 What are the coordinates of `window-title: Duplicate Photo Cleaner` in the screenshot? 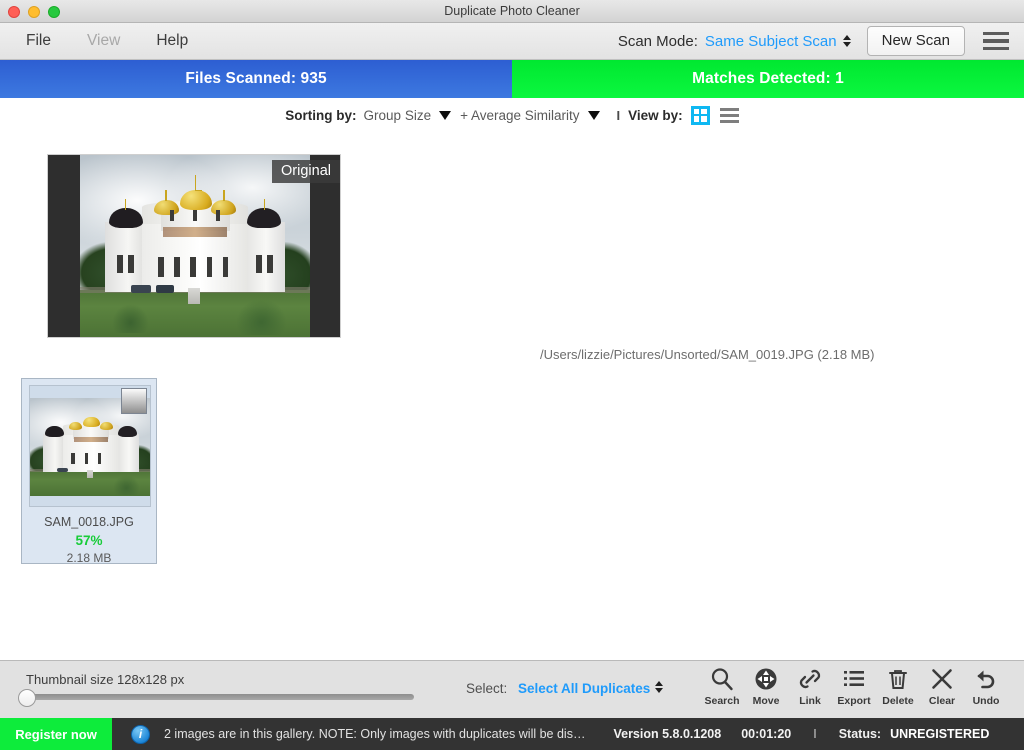 It's located at (512, 11).